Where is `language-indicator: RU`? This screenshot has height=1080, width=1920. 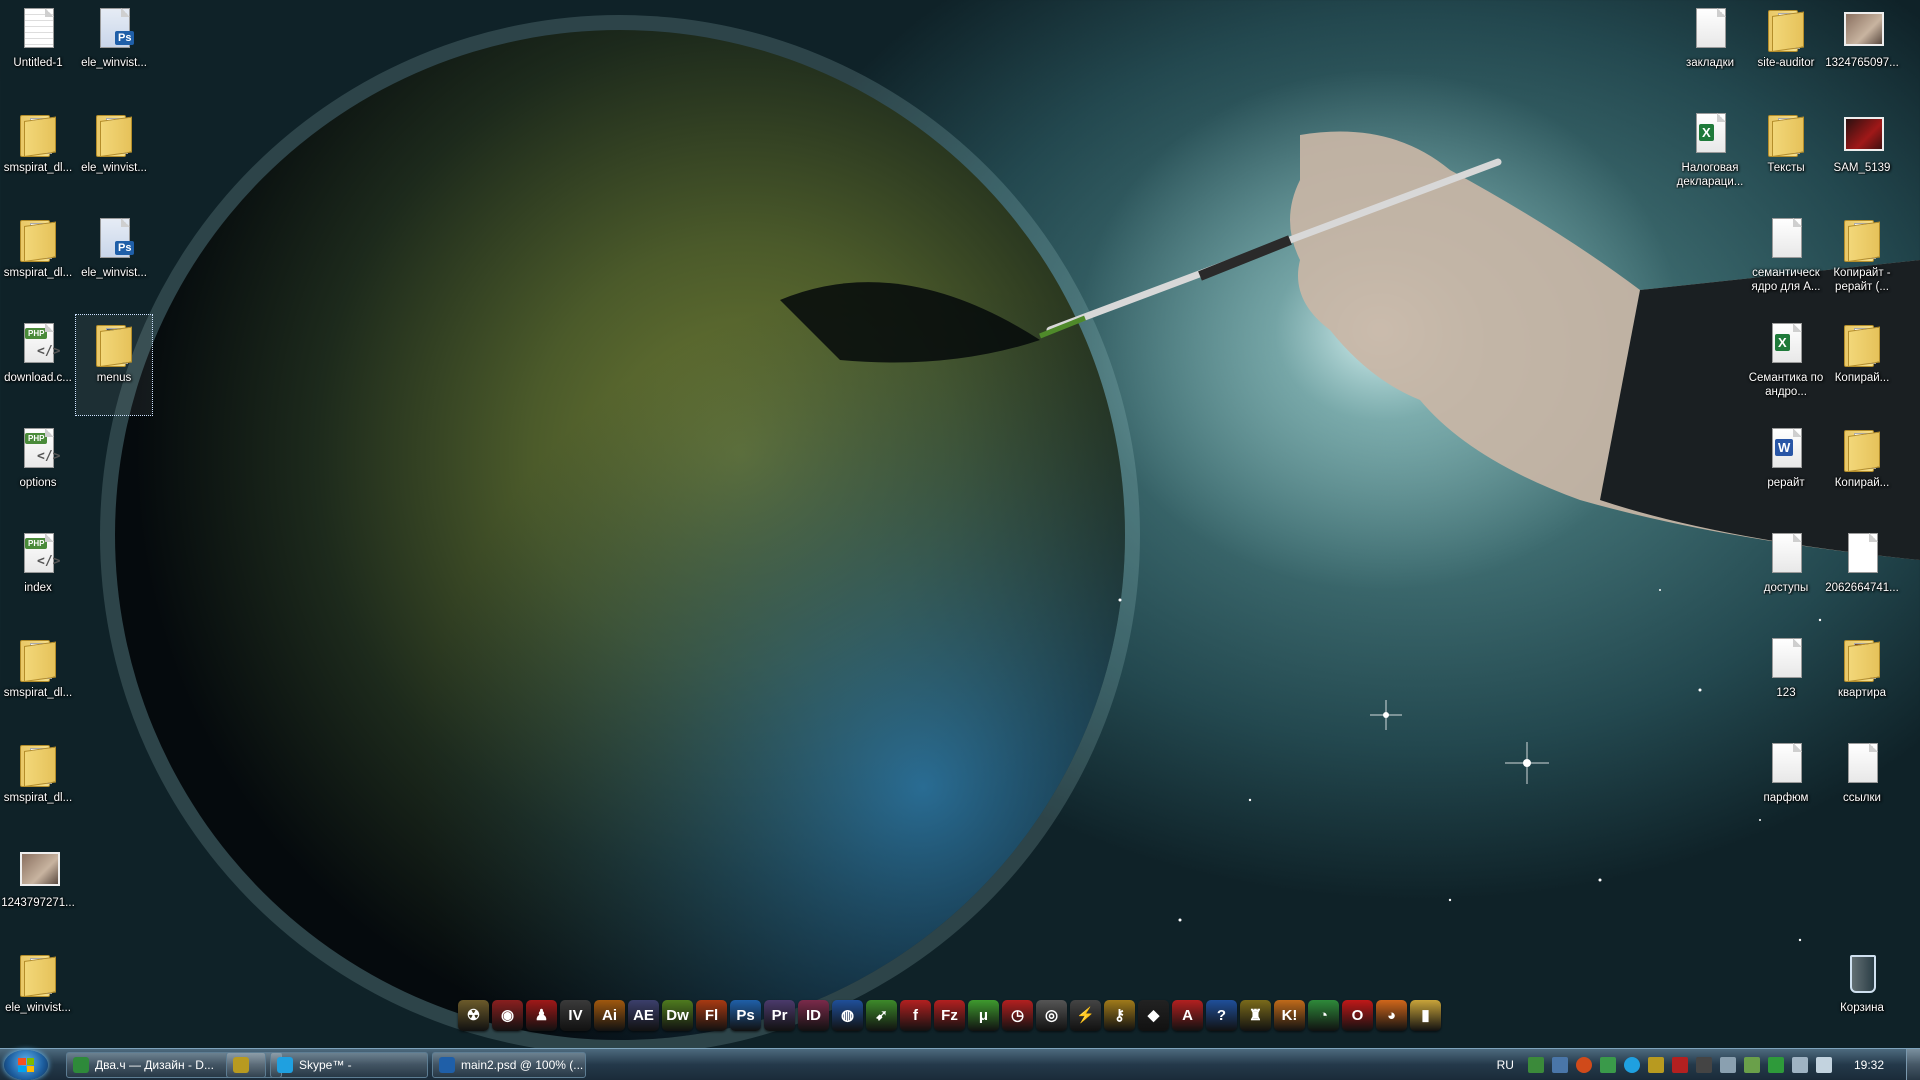
language-indicator: RU is located at coordinates (1505, 1065).